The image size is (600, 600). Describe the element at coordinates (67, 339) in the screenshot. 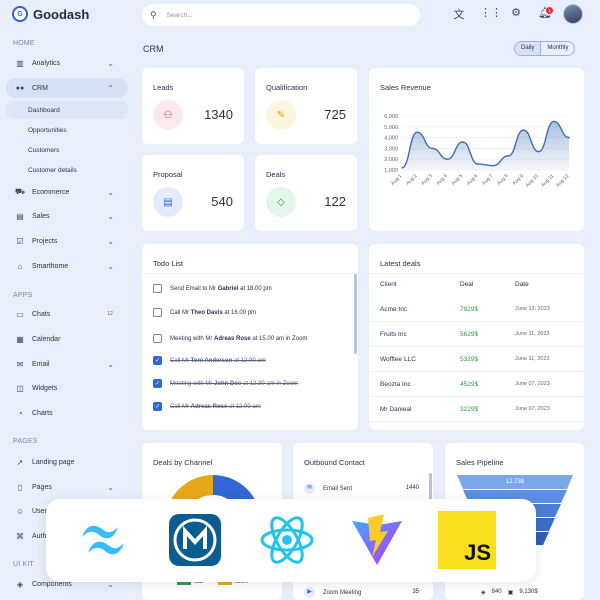

I see `sidebar-item-calendar: ▦ Calendar` at that location.